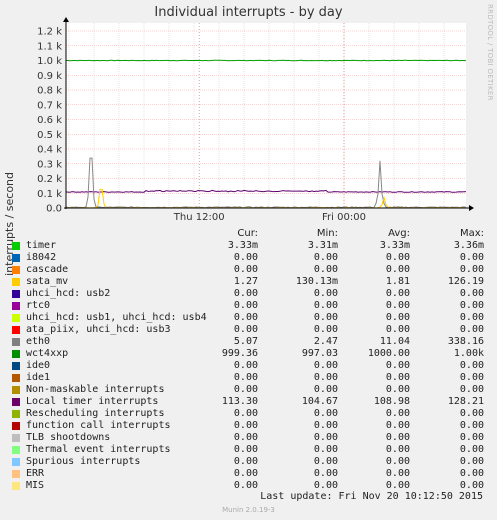  What do you see at coordinates (49, 61) in the screenshot?
I see `y-tick-label: 1.0 k` at bounding box center [49, 61].